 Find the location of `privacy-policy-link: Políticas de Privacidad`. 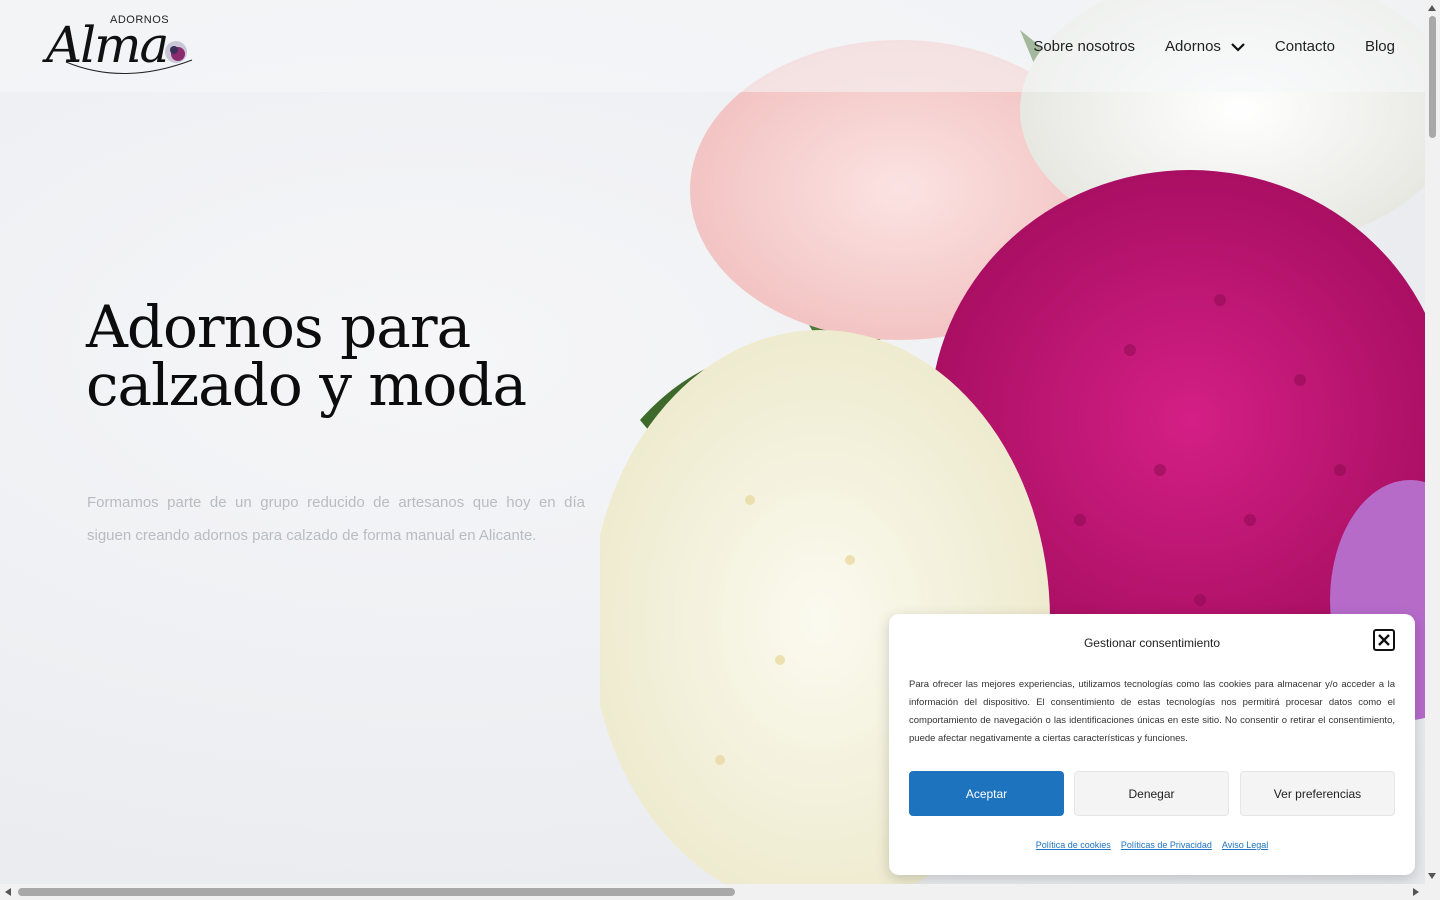

privacy-policy-link: Políticas de Privacidad is located at coordinates (1166, 845).